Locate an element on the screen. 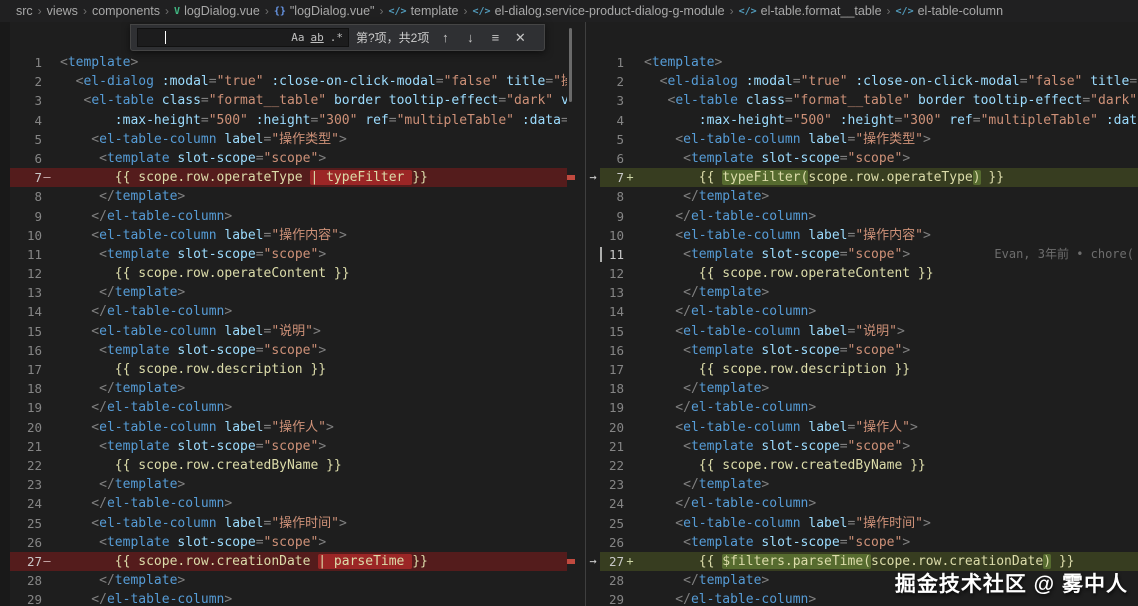 This screenshot has width=1138, height=606. line-number: 12 is located at coordinates (612, 273).